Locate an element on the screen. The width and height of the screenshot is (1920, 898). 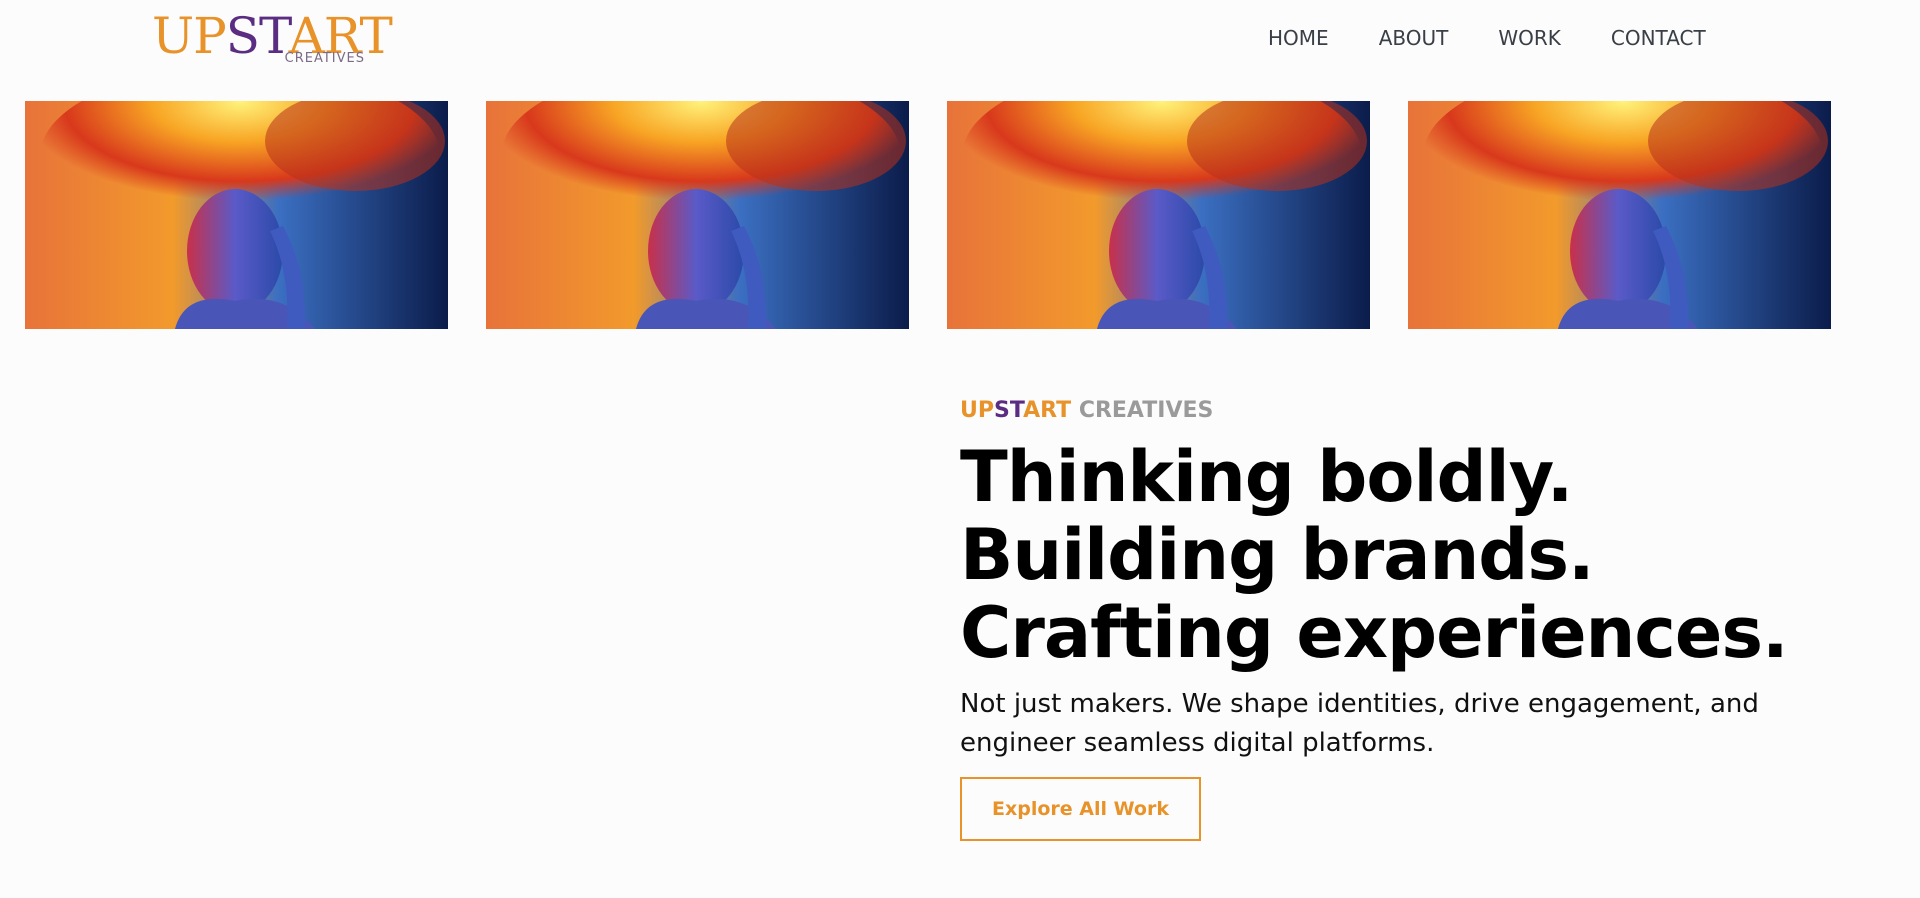
headline-line: Crafting experiences. is located at coordinates (1374, 633).